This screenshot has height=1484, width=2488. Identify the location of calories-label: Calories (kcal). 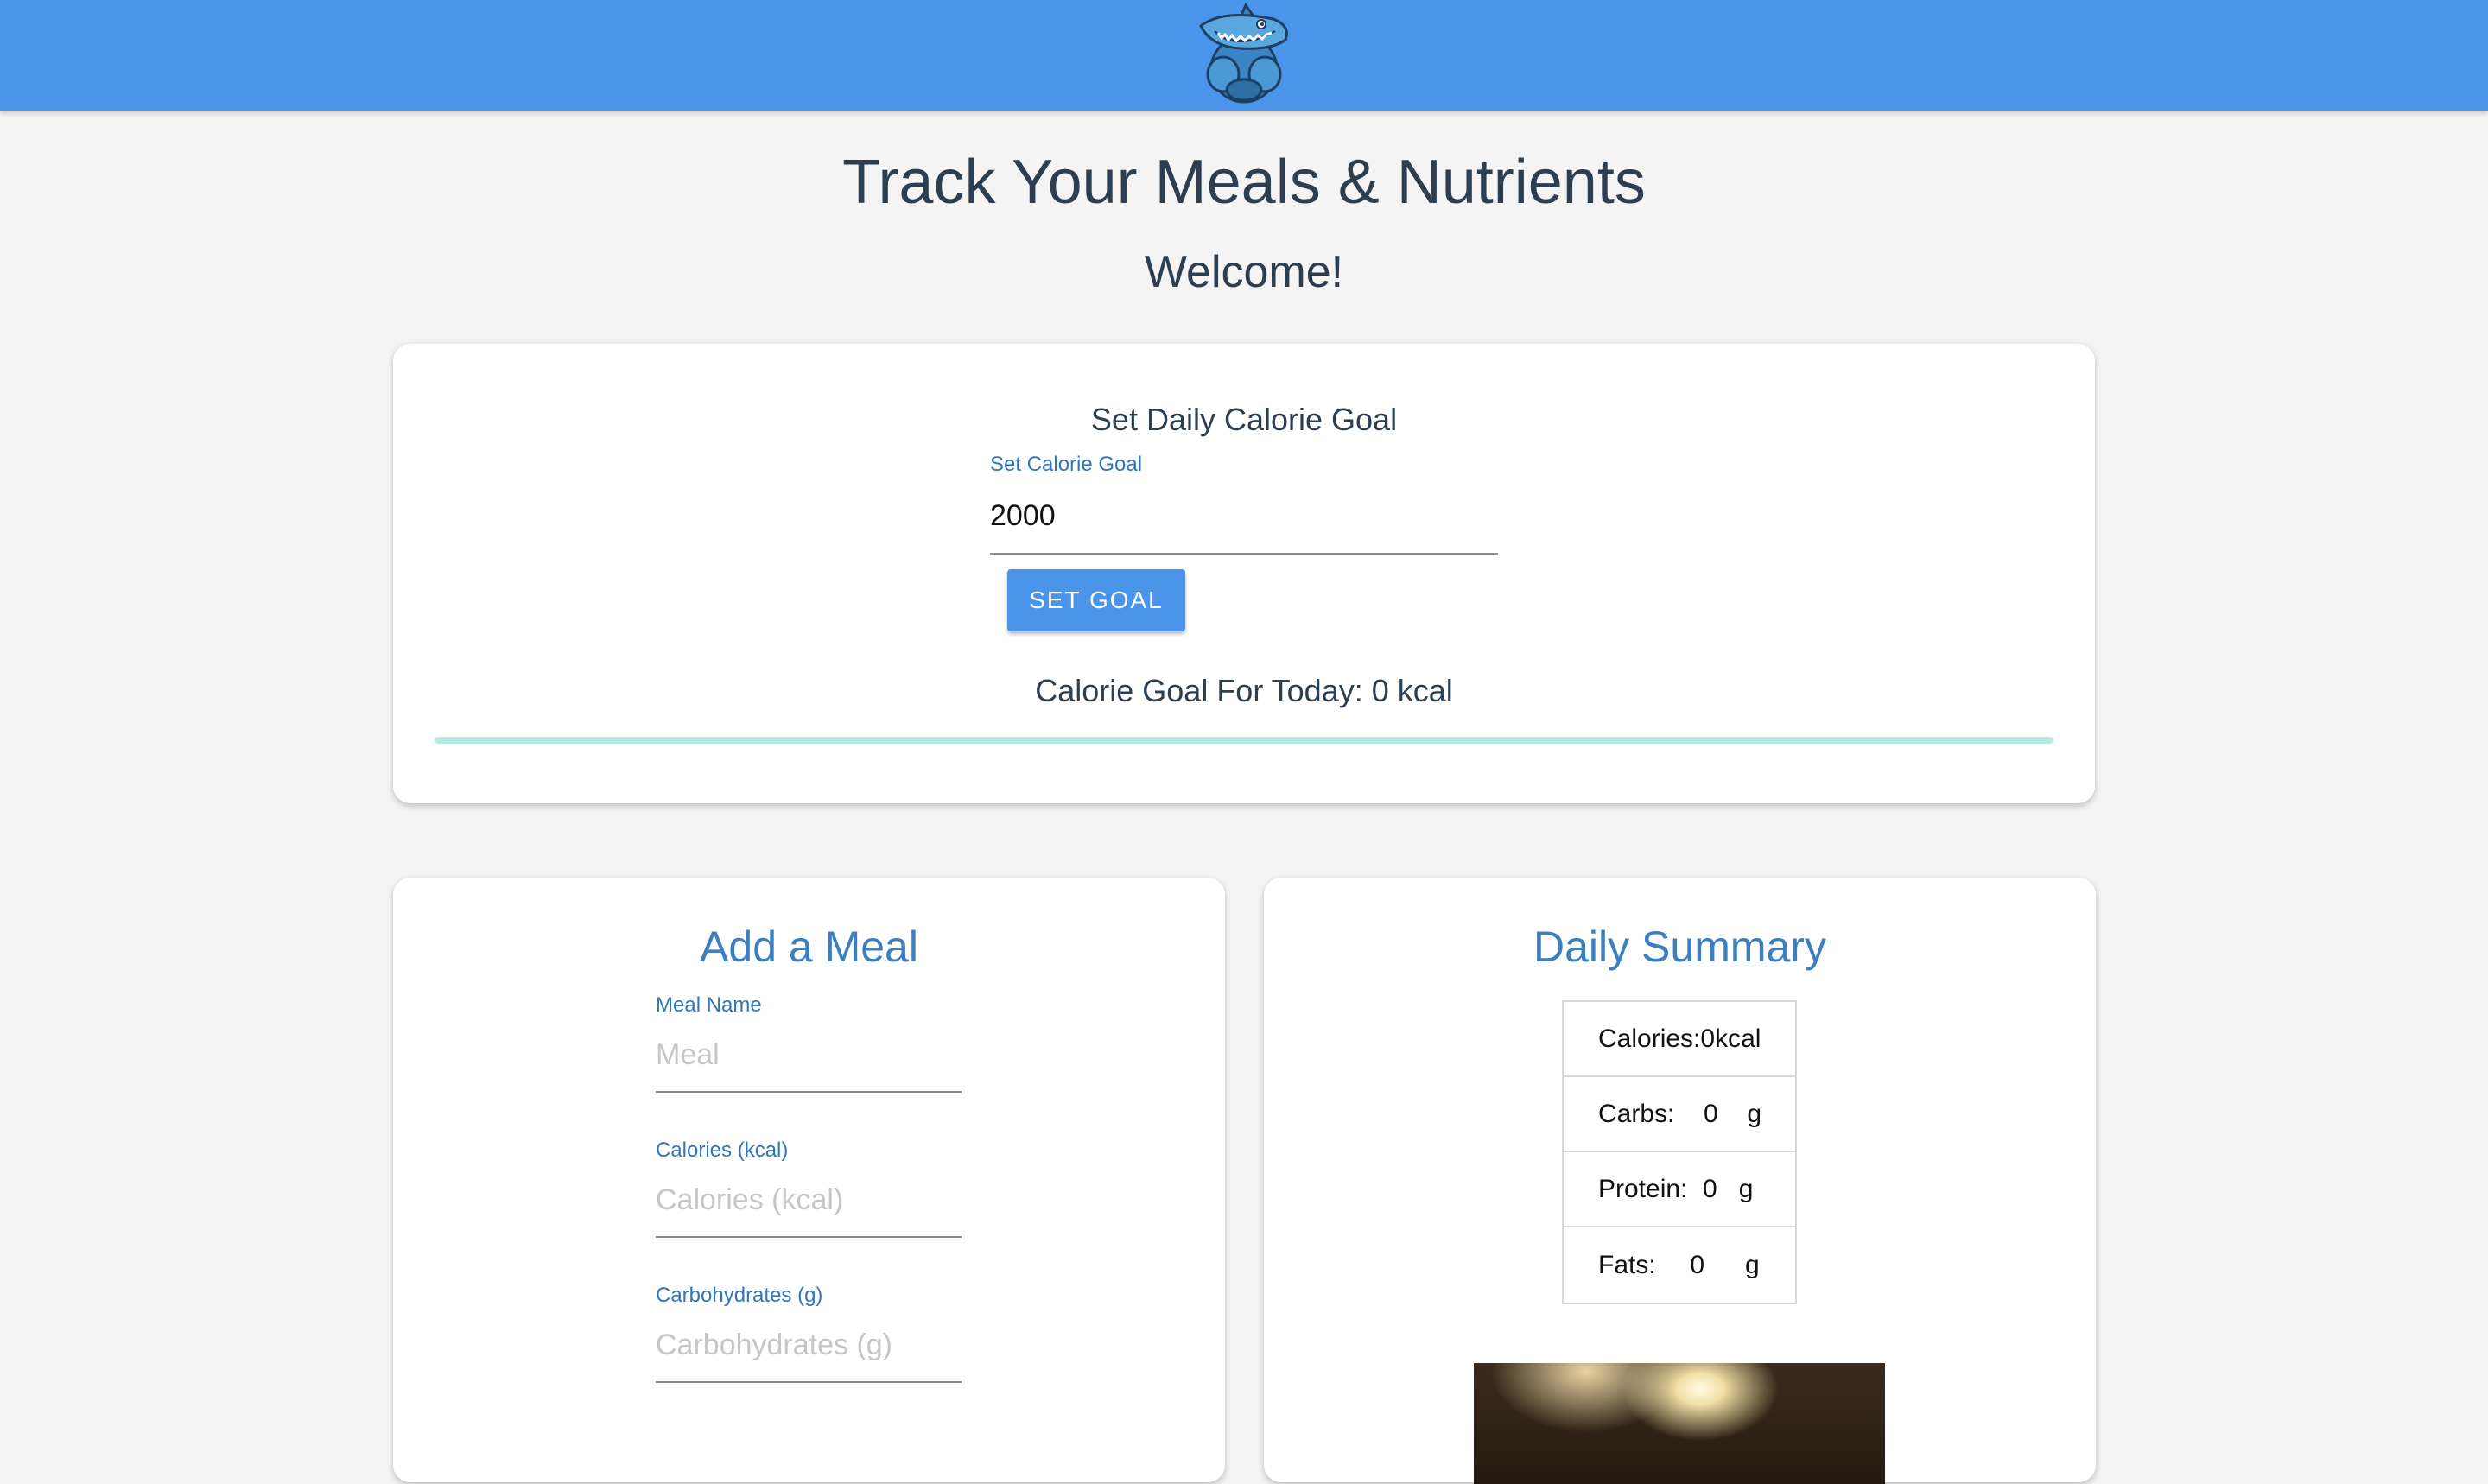
(722, 1150).